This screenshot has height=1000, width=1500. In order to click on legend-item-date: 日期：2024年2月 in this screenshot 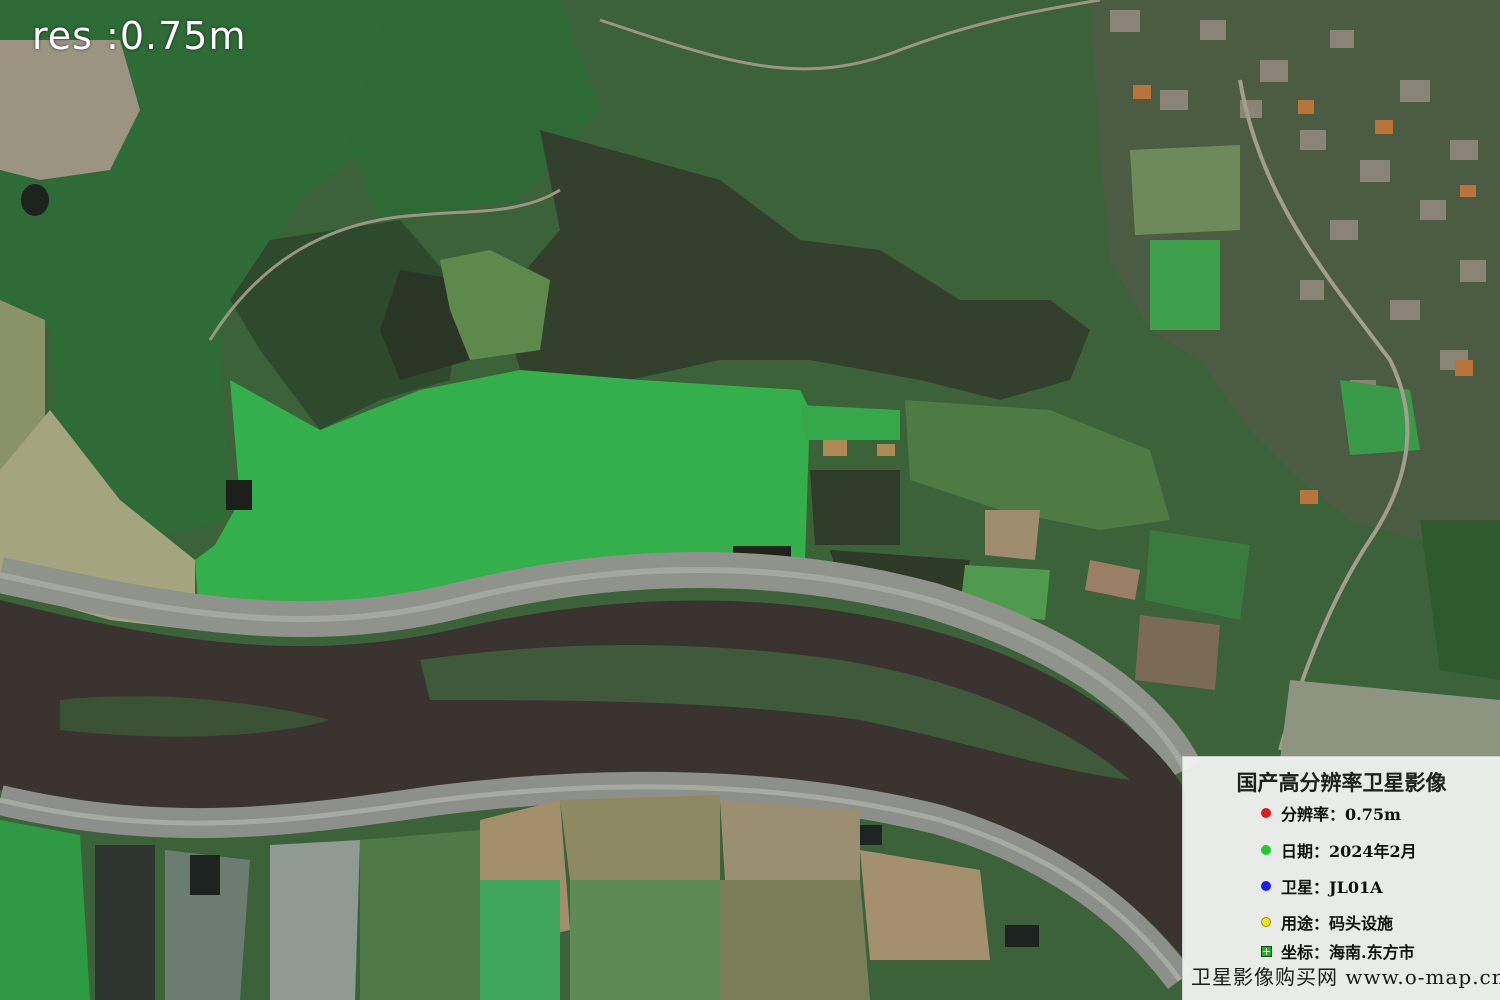, I will do `click(1339, 850)`.